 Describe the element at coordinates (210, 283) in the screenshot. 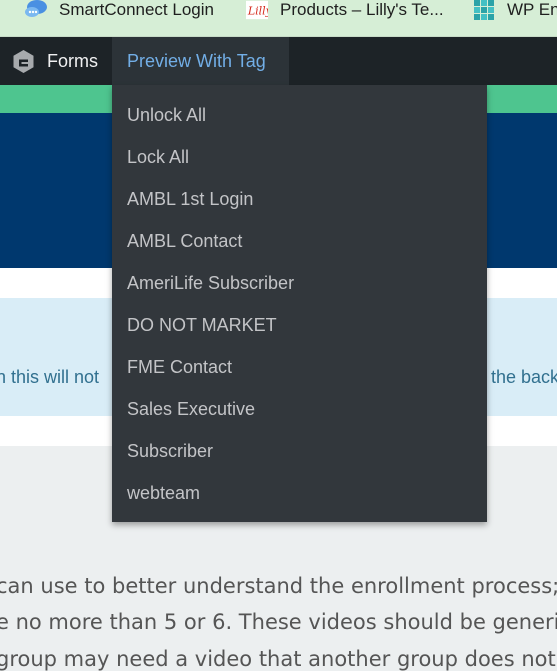

I see `menu-item-amerilife-subscriber: AmeriLife Subscriber` at that location.